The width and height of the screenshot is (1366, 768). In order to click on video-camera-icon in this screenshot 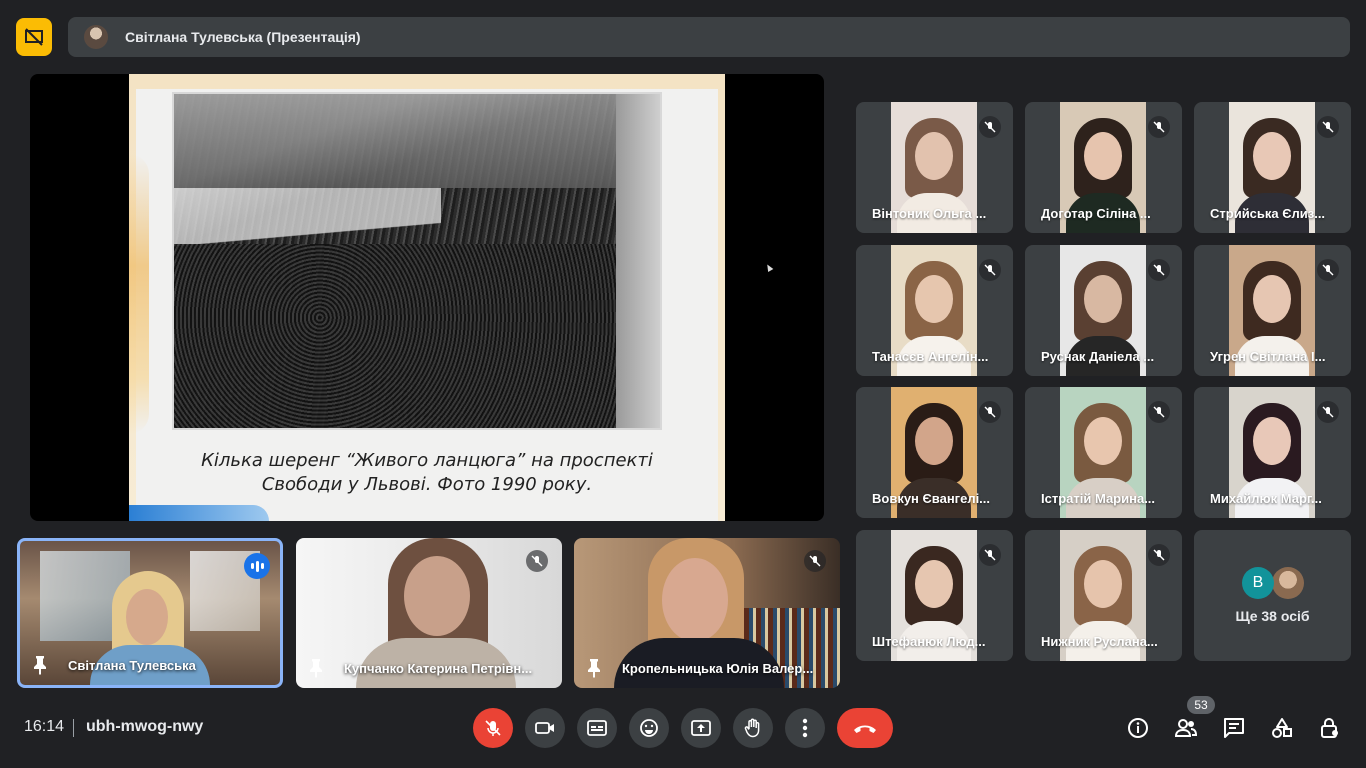, I will do `click(544, 728)`.